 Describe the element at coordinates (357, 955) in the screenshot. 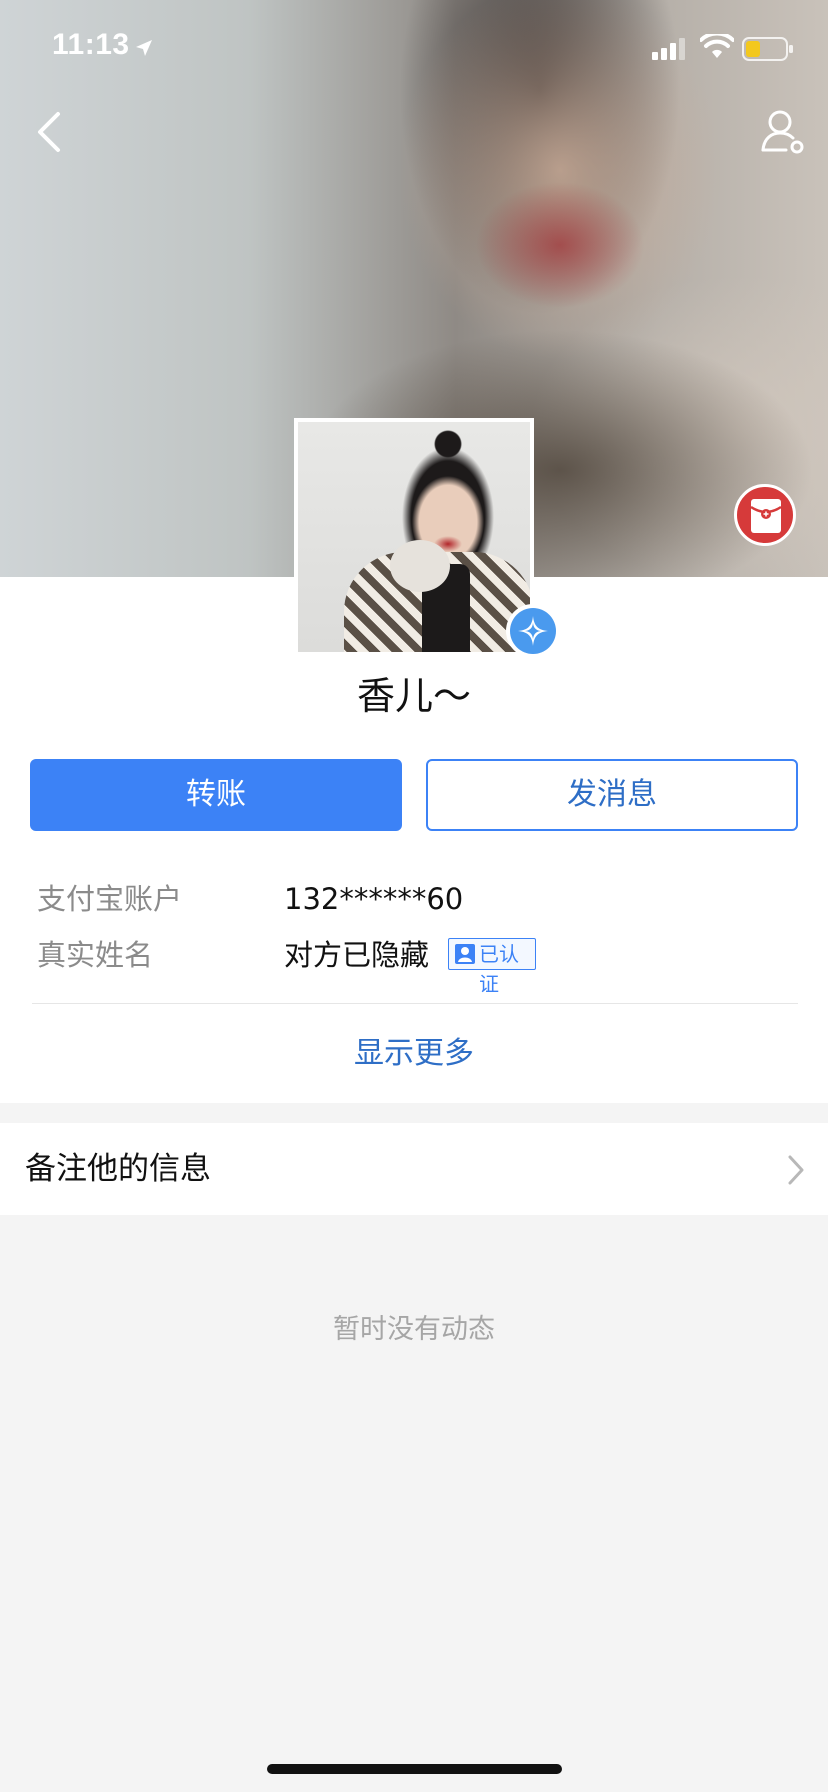

I see `real-name-value: 对方已隐藏` at that location.